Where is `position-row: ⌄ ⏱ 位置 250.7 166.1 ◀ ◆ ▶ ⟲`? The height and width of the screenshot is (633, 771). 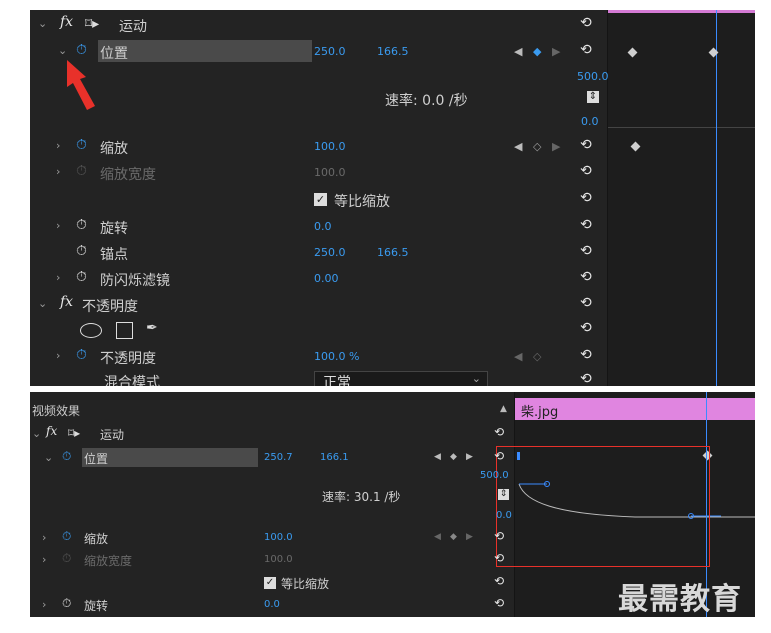
position-row: ⌄ ⏱ 位置 250.7 166.1 ◀ ◆ ▶ ⟲ is located at coordinates (272, 458).